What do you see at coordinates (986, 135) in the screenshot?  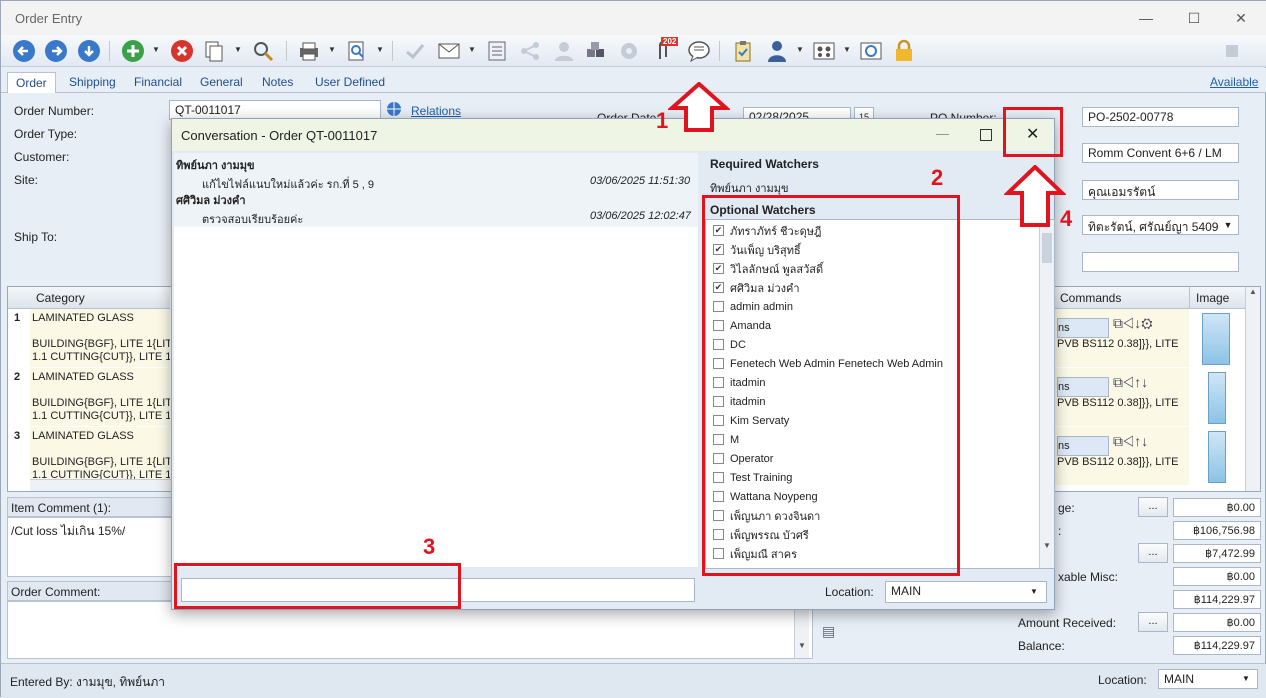 I see `dialog-maximize-button` at bounding box center [986, 135].